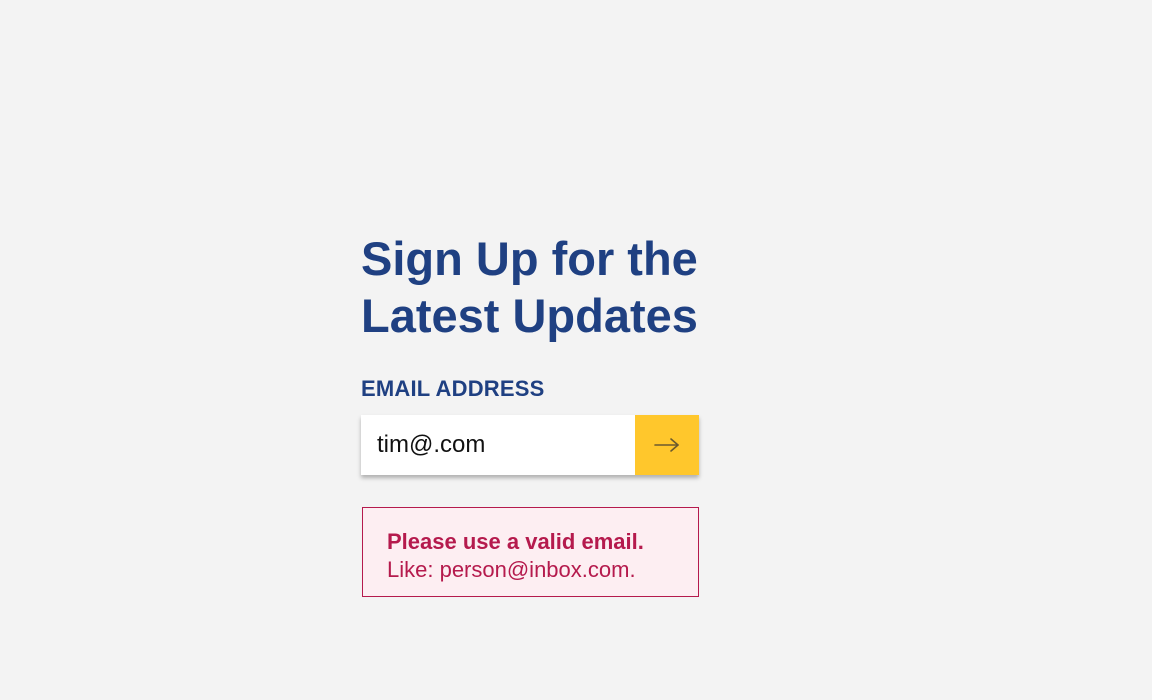 This screenshot has height=700, width=1152. I want to click on email-label: EMAIL ADDRESS, so click(453, 388).